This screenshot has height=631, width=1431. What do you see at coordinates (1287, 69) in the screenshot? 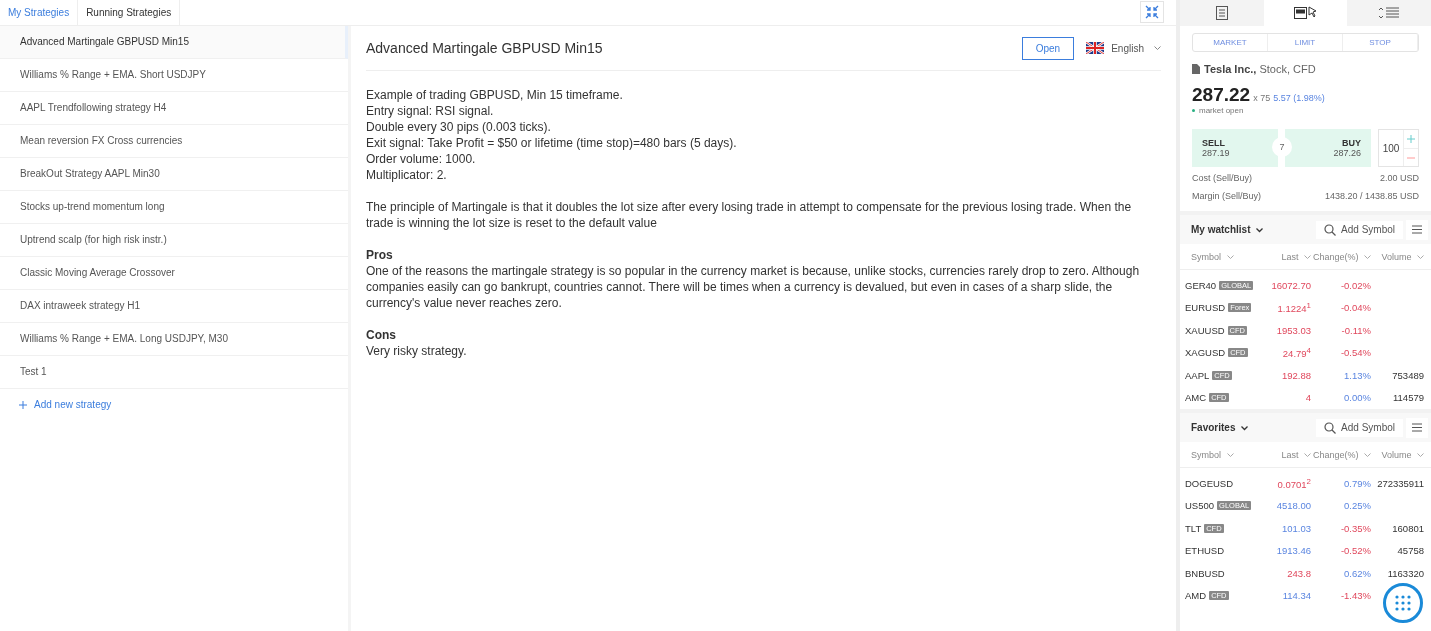
I see `instrument-type: Stock, CFD` at bounding box center [1287, 69].